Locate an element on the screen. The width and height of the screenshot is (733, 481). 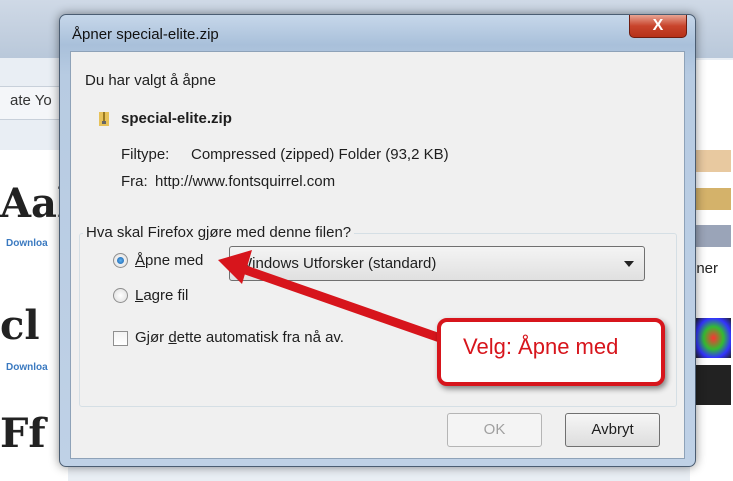
annotation-callout-text: Velg: Åpne med is located at coordinates (541, 346).